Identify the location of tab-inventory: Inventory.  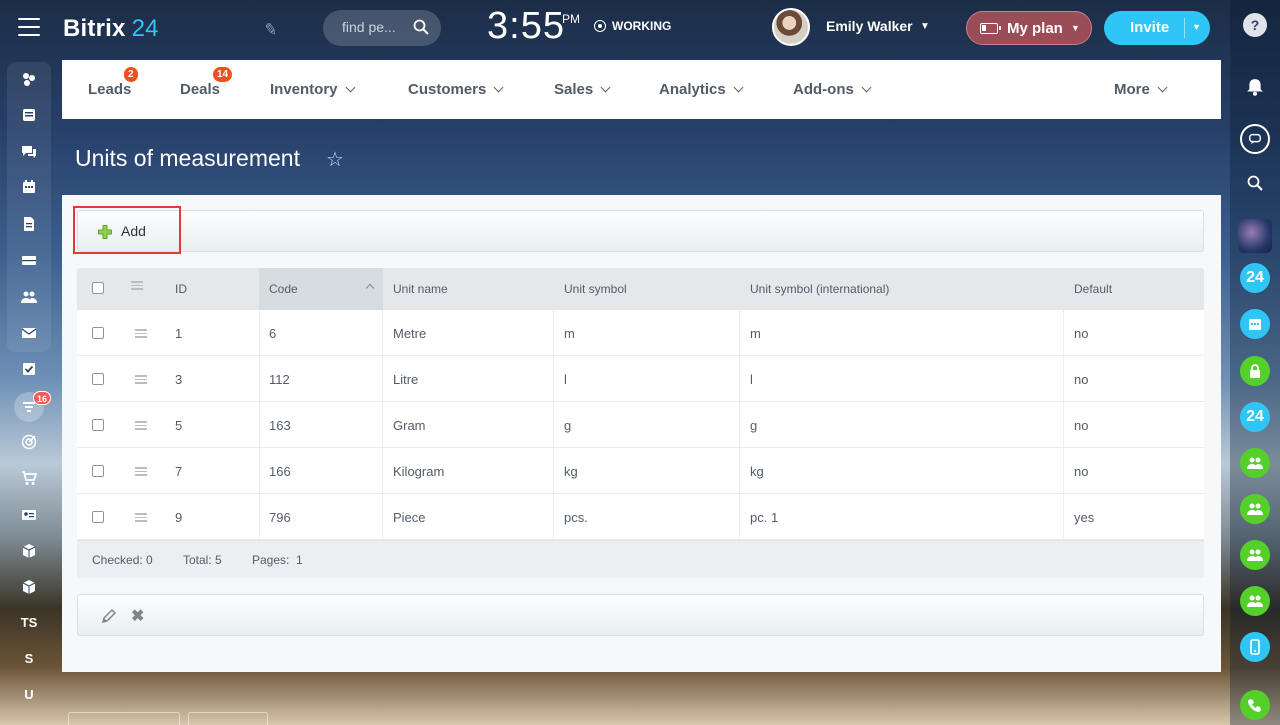
(312, 89).